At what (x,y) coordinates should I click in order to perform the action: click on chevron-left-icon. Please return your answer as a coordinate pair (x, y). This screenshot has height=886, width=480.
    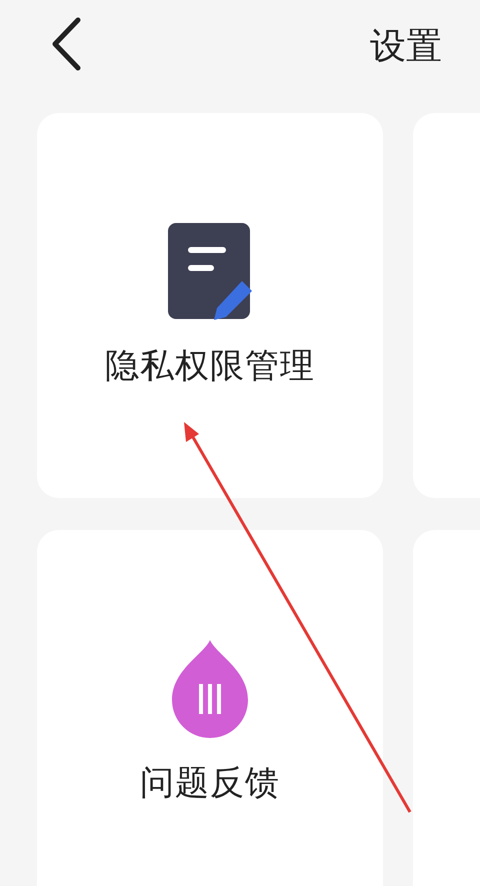
    Looking at the image, I should click on (66, 44).